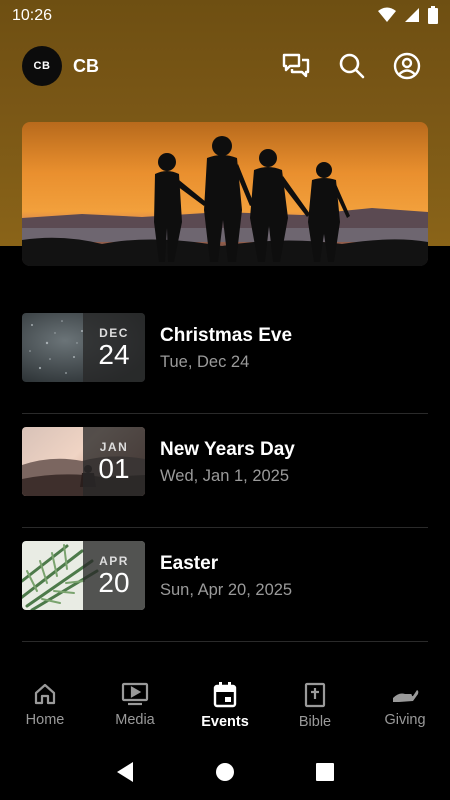  I want to click on date-badge: DEC 24, so click(114, 347).